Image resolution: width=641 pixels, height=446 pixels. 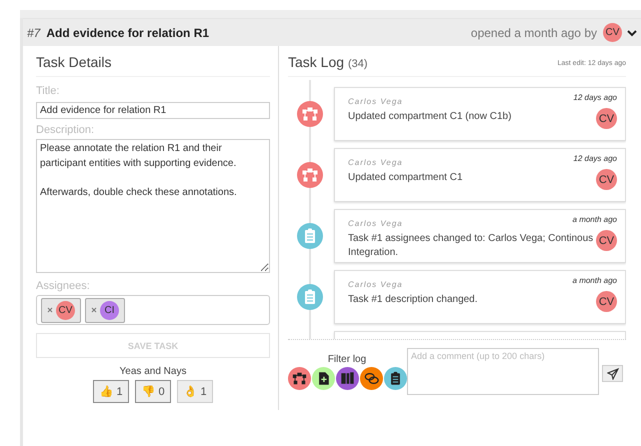 What do you see at coordinates (153, 391) in the screenshot?
I see `reaction-button: 👎 0` at bounding box center [153, 391].